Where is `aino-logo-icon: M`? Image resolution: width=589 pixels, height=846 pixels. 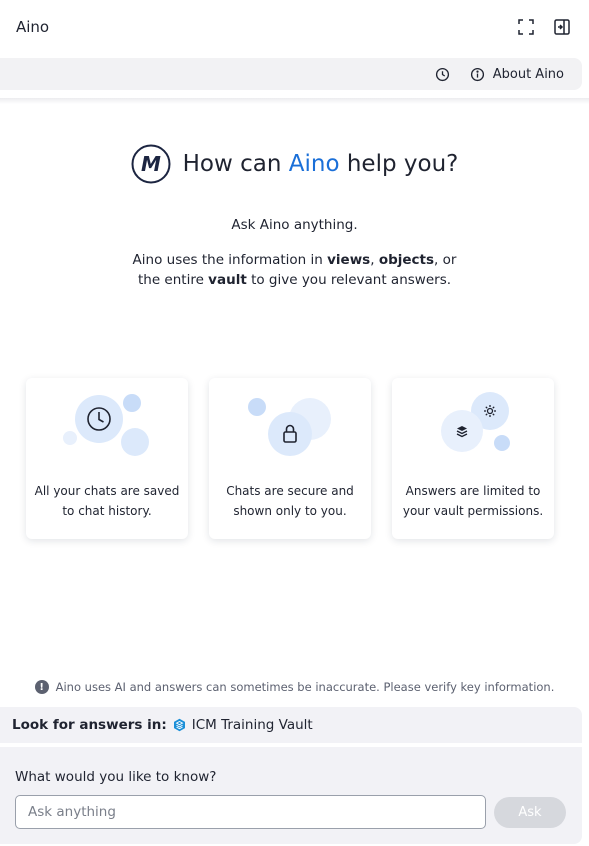 aino-logo-icon: M is located at coordinates (151, 164).